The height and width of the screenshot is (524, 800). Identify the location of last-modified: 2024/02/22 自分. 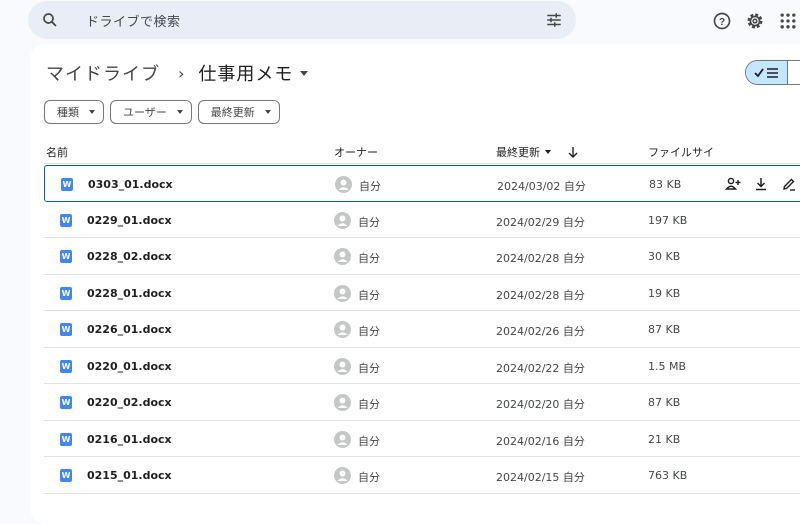
(540, 368).